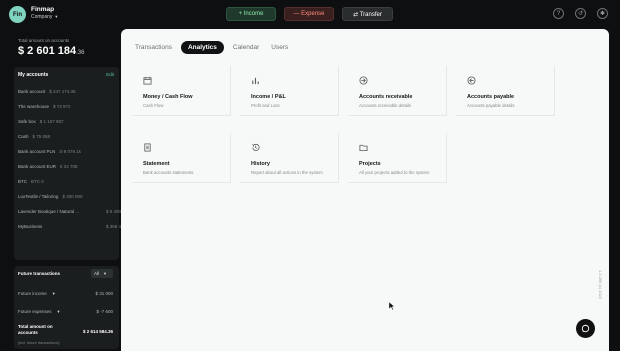  I want to click on folder-icon, so click(363, 148).